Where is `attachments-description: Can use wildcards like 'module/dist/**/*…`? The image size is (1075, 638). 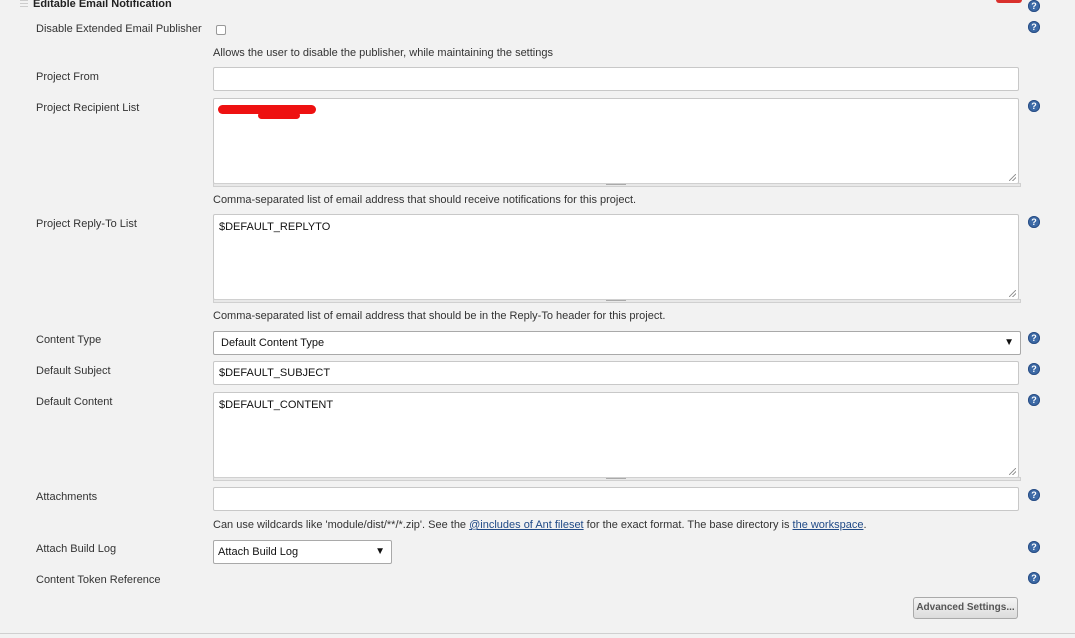 attachments-description: Can use wildcards like 'module/dist/**/*… is located at coordinates (540, 525).